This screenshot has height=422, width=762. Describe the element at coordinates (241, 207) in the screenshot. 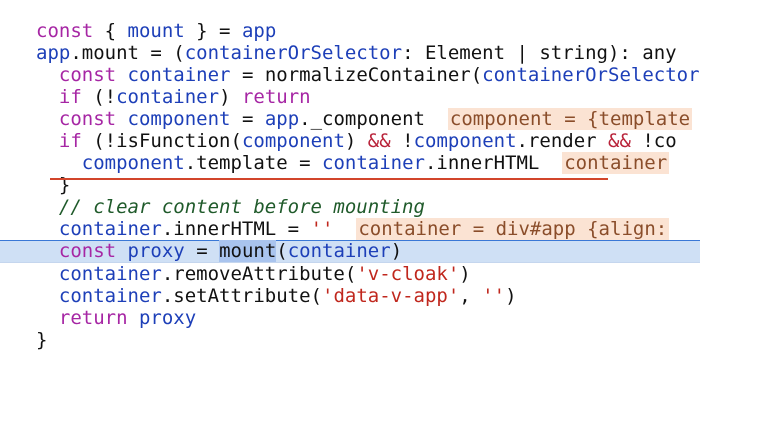

I see `comment-token: // clear content before mounting` at that location.